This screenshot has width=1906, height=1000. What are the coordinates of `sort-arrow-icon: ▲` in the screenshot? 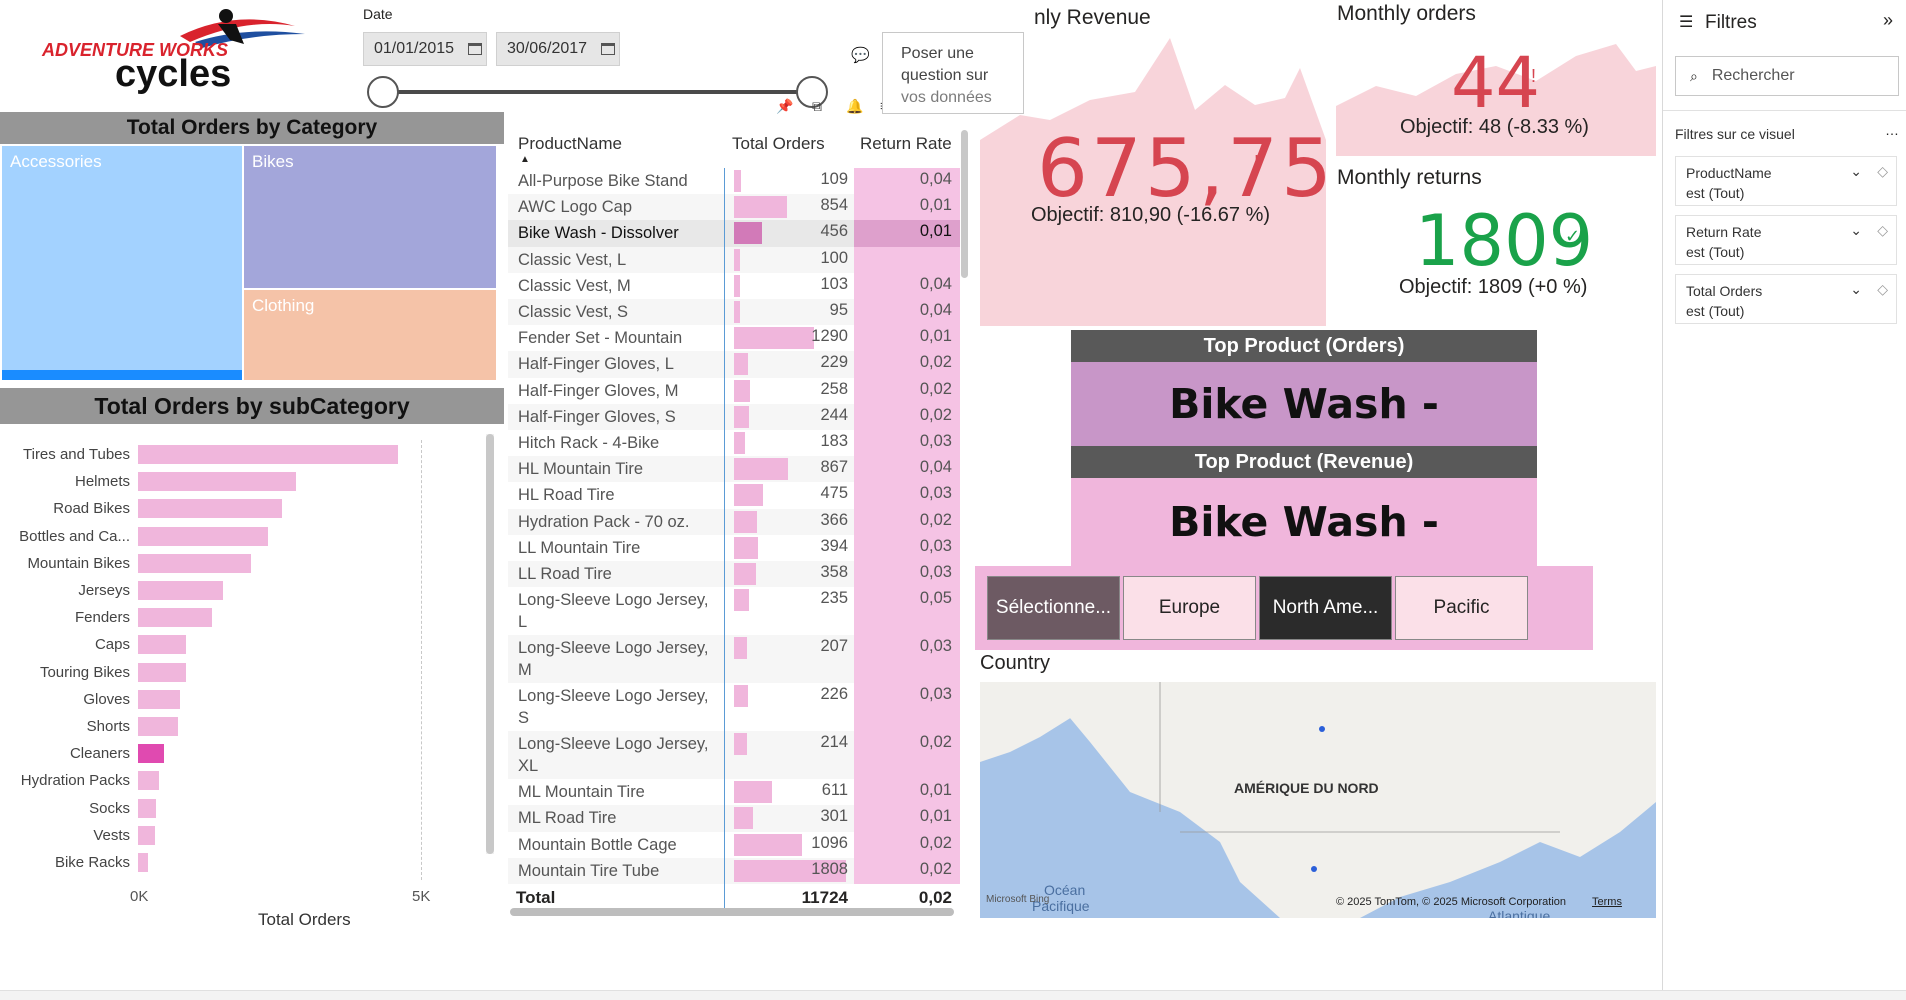 It's located at (525, 159).